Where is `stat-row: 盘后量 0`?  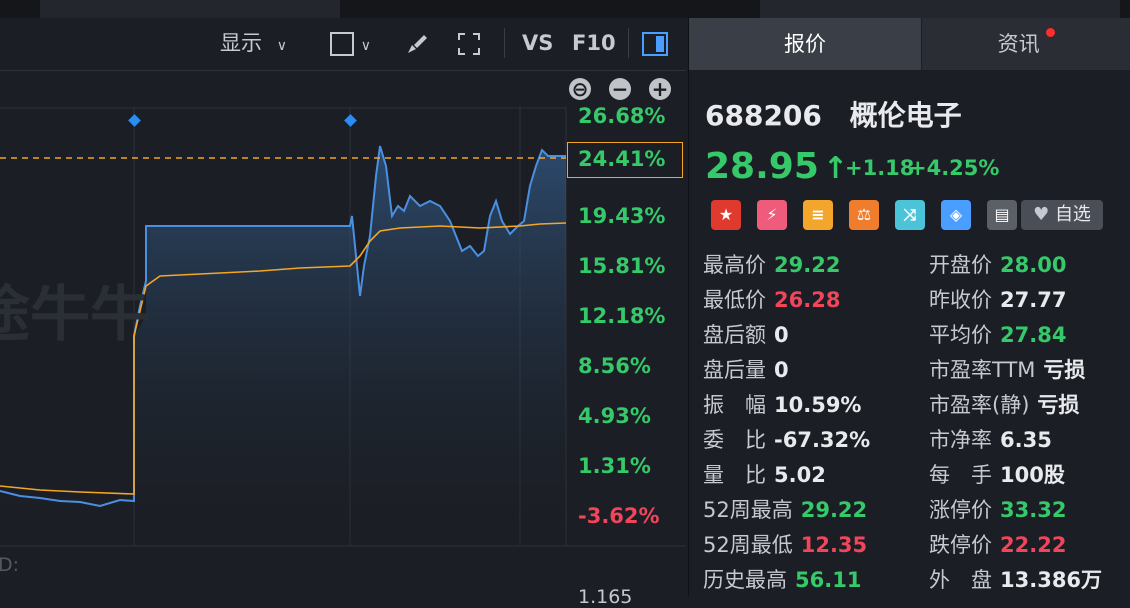 stat-row: 盘后量 0 is located at coordinates (746, 370).